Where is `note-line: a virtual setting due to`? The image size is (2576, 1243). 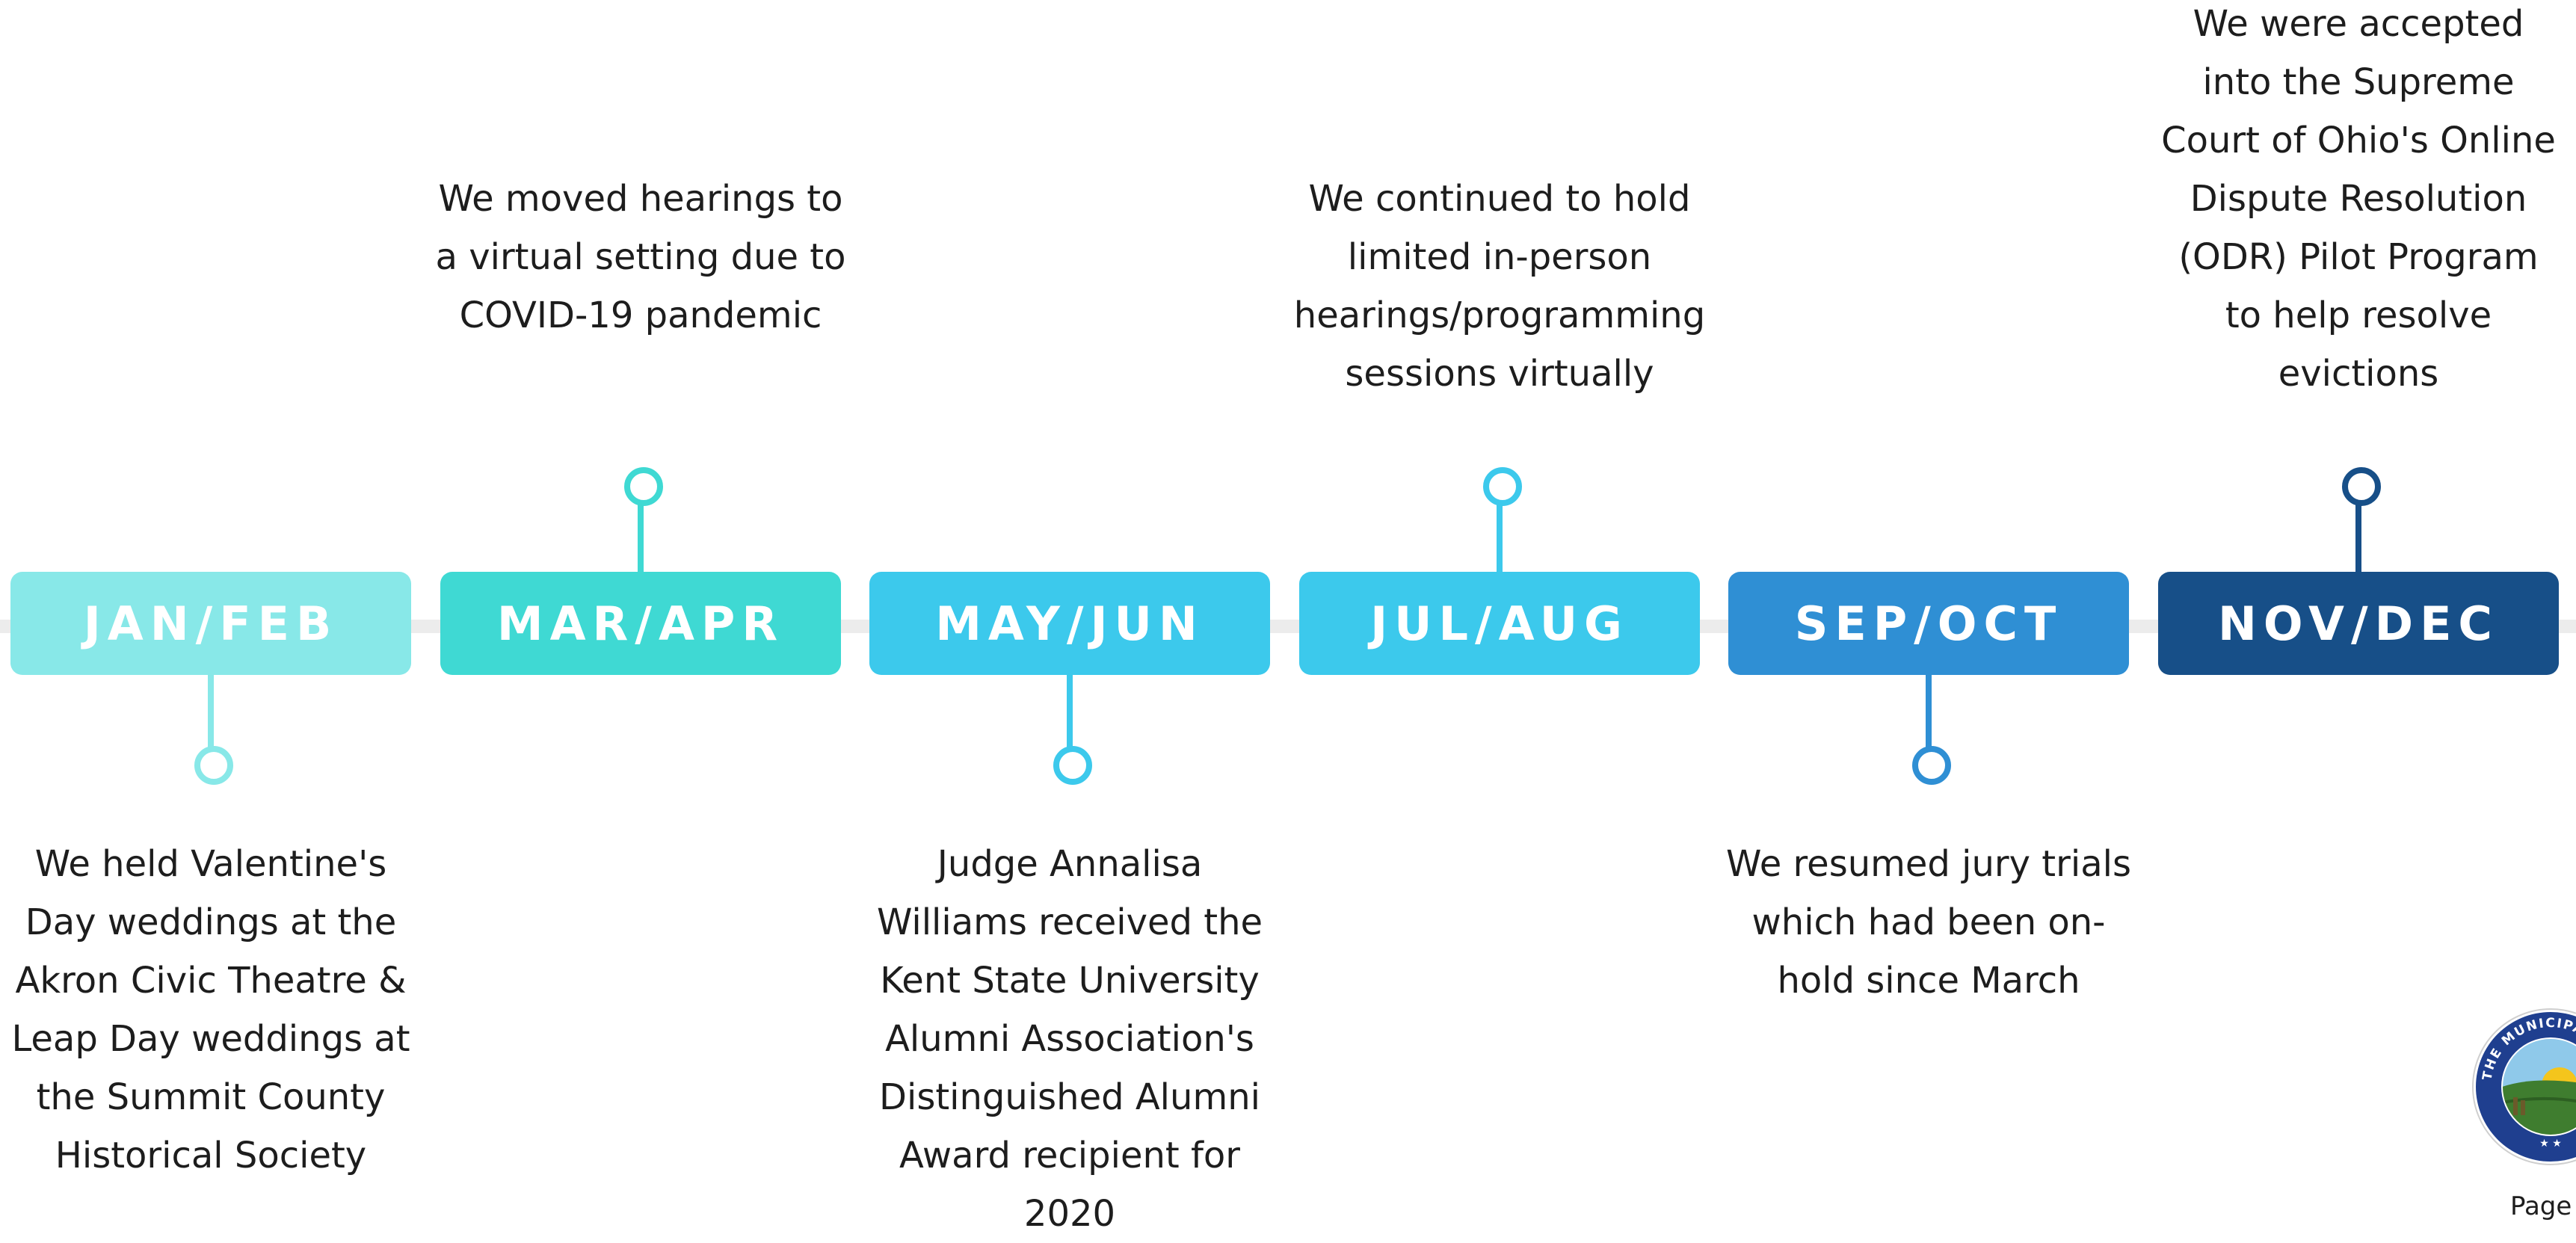
note-line: a virtual setting due to is located at coordinates (640, 257).